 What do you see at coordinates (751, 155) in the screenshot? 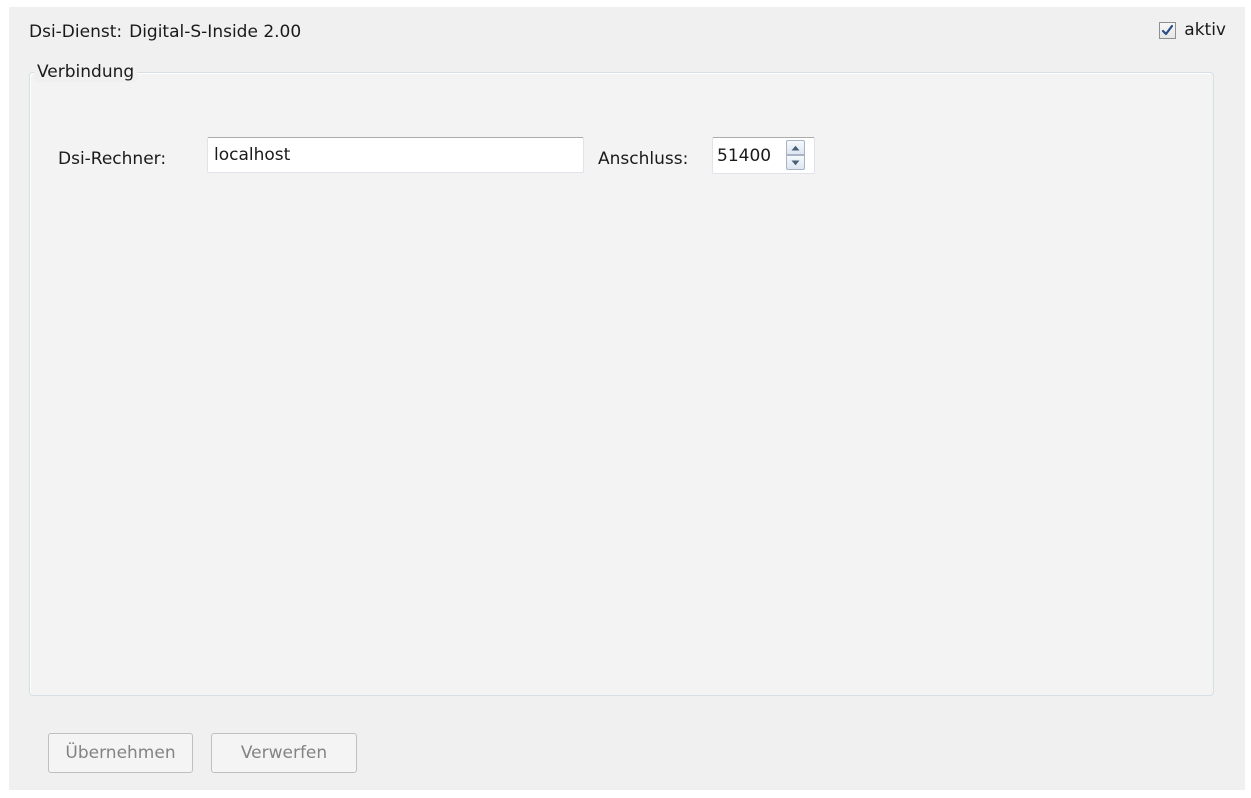
I see `port-input` at bounding box center [751, 155].